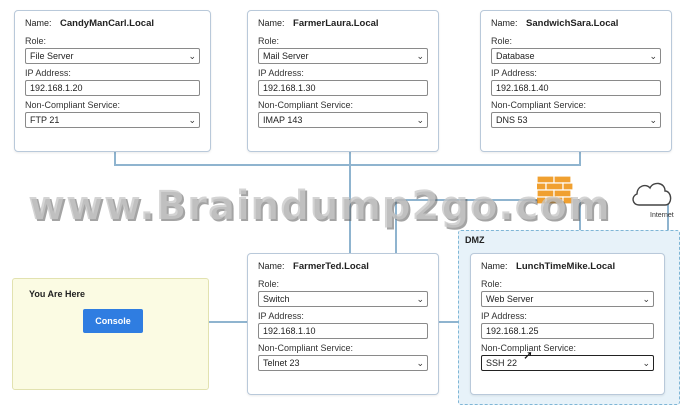 The height and width of the screenshot is (415, 696). What do you see at coordinates (510, 299) in the screenshot?
I see `role-value: Web Server` at bounding box center [510, 299].